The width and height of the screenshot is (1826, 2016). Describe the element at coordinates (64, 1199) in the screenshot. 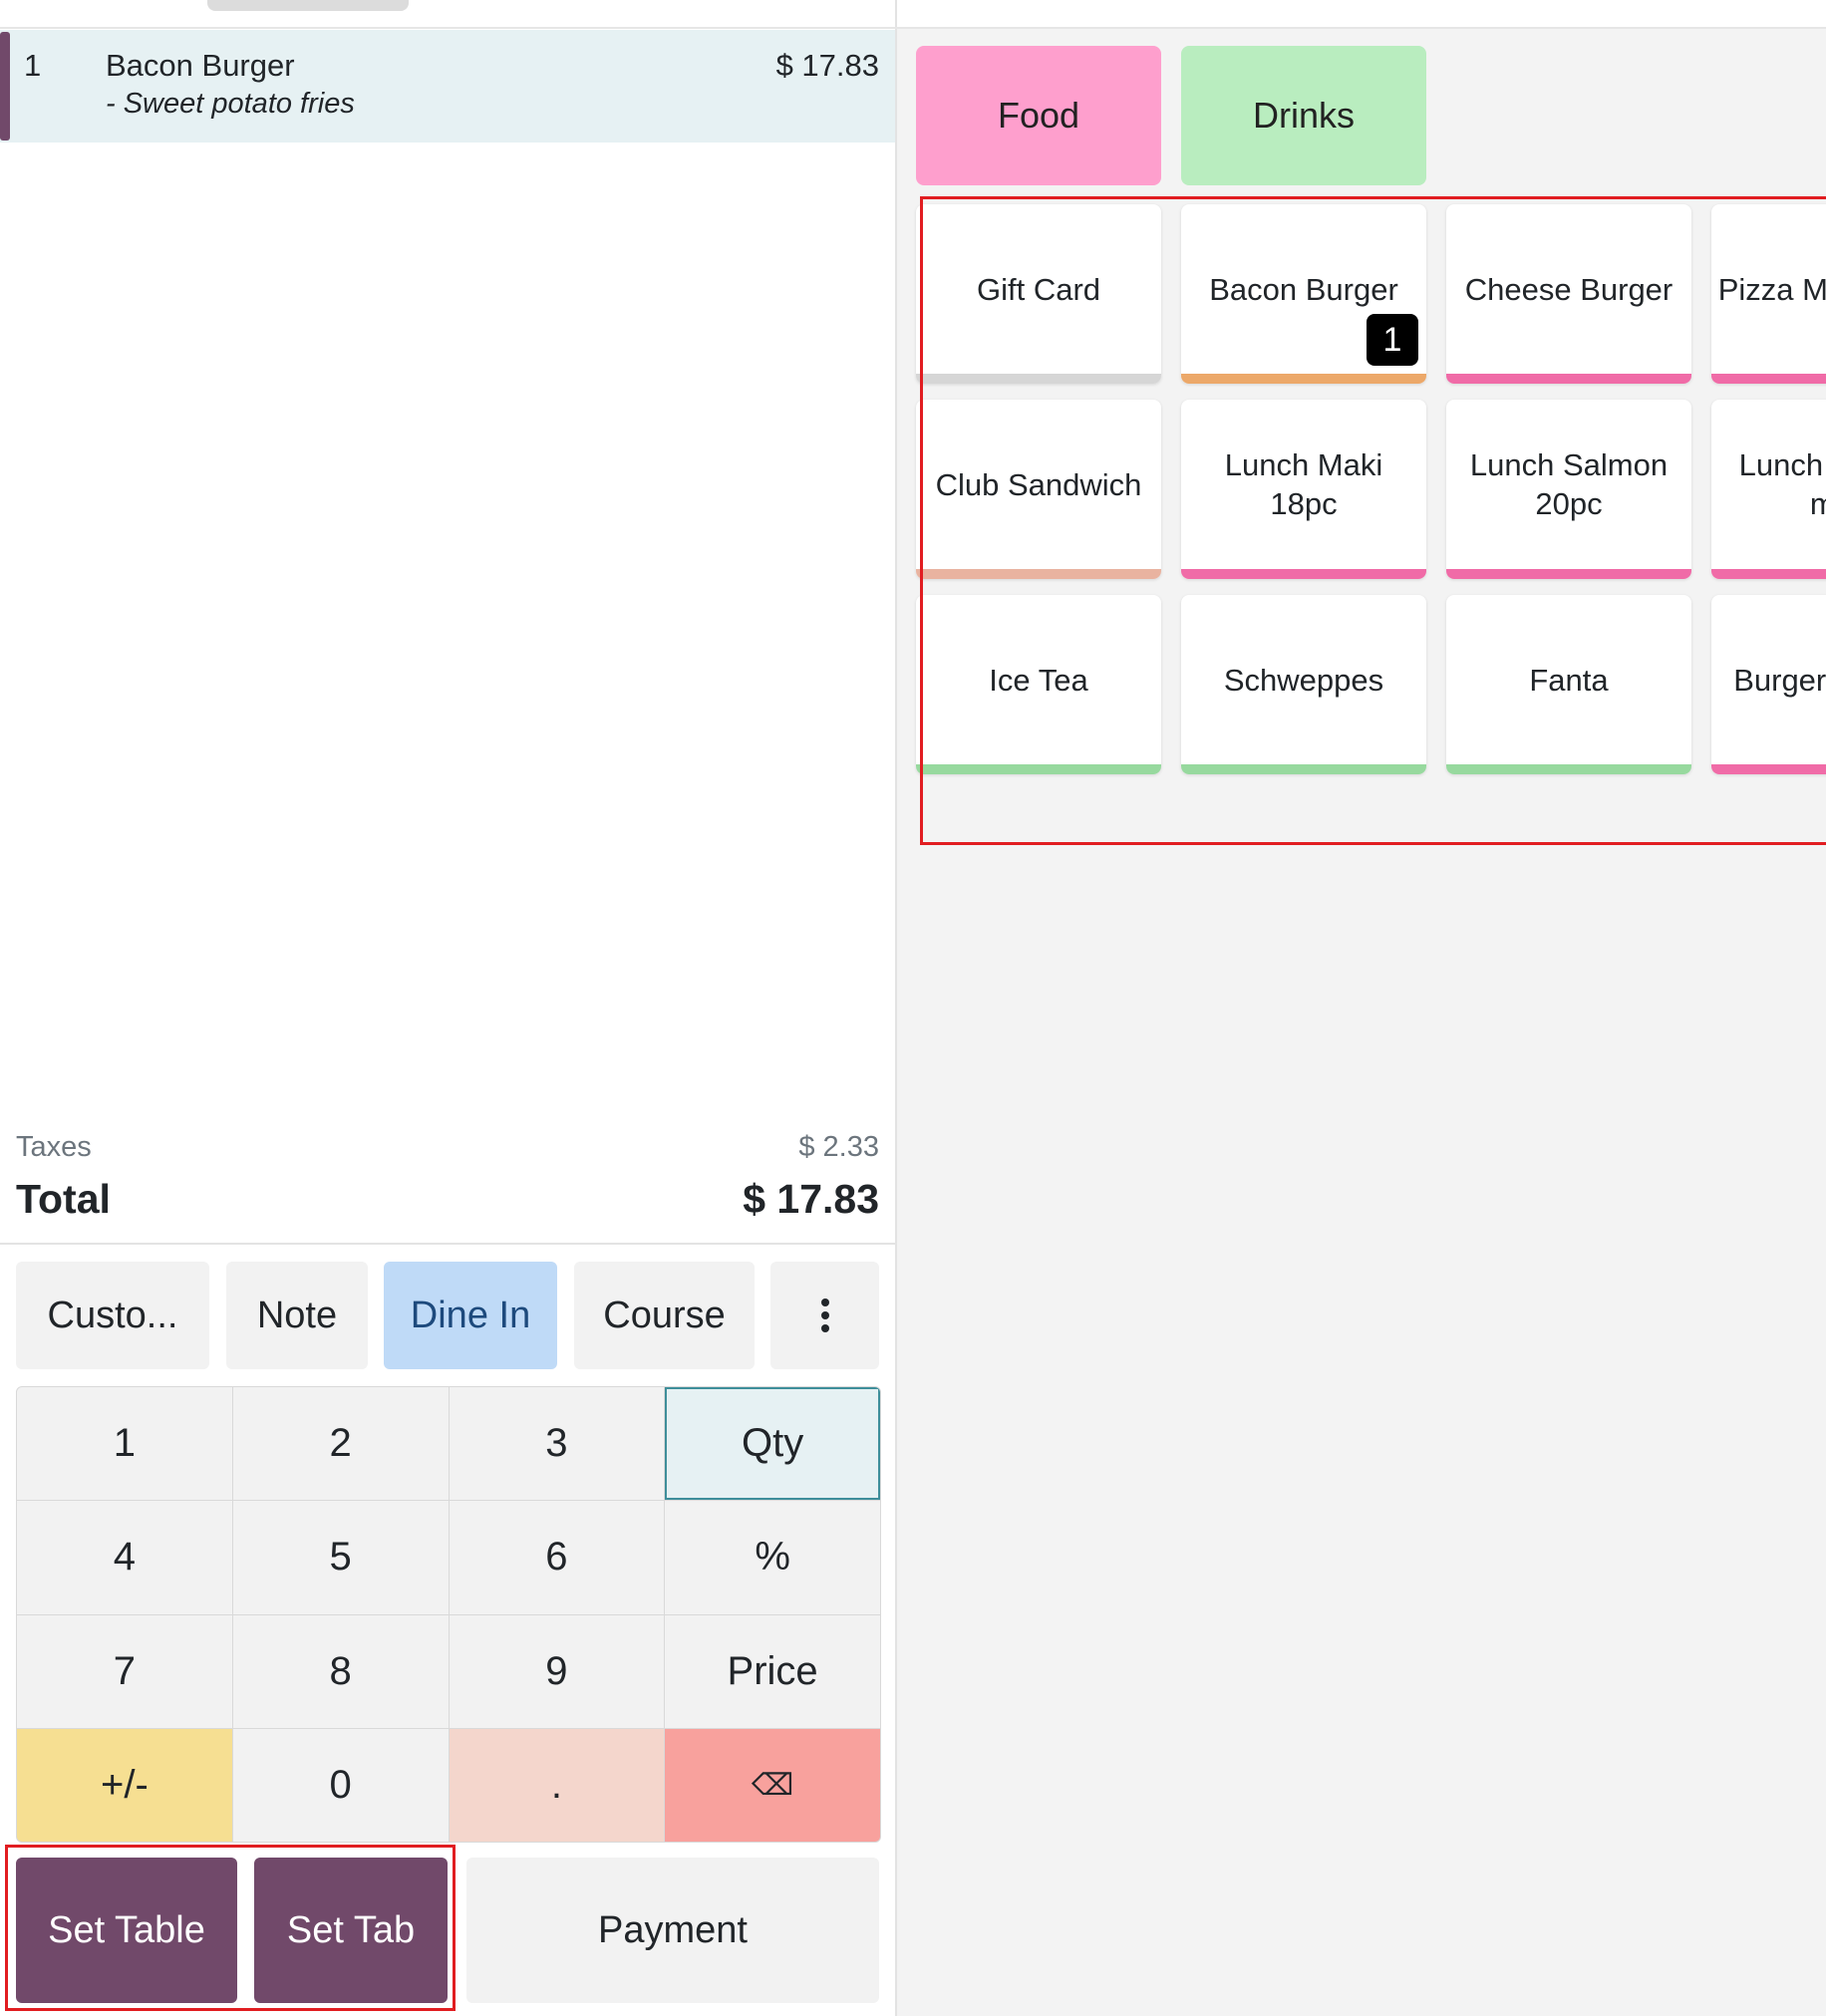

I see `total-label: Total` at that location.